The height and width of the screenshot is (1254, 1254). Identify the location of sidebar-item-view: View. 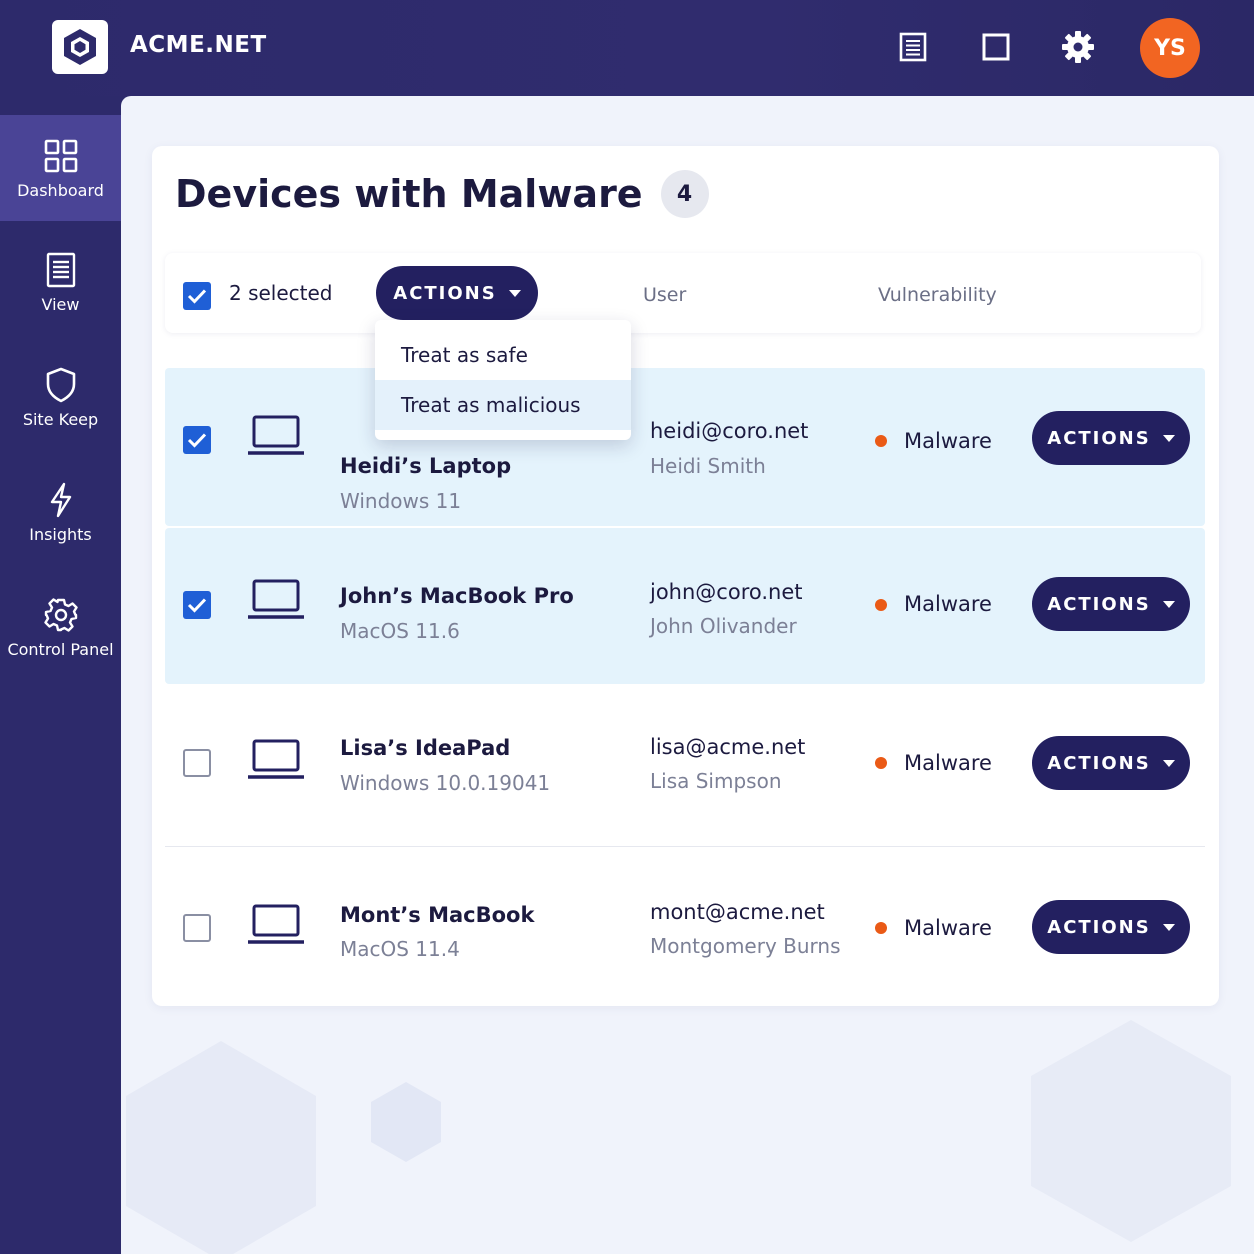
(60, 282).